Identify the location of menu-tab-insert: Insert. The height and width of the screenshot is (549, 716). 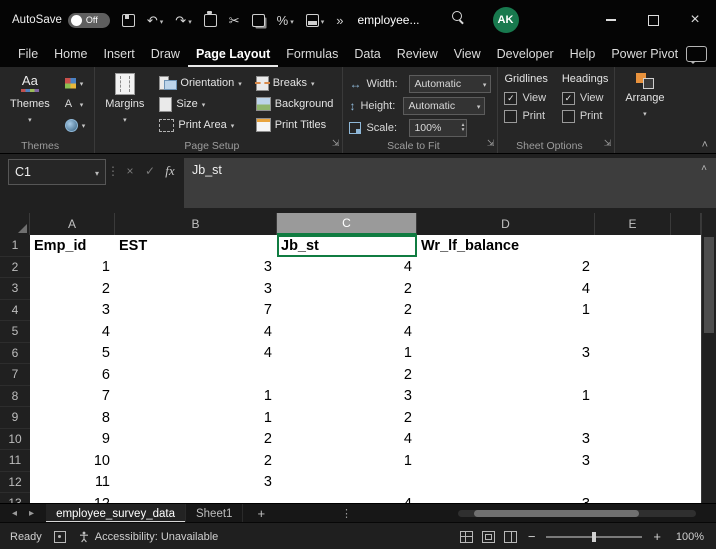
(119, 54).